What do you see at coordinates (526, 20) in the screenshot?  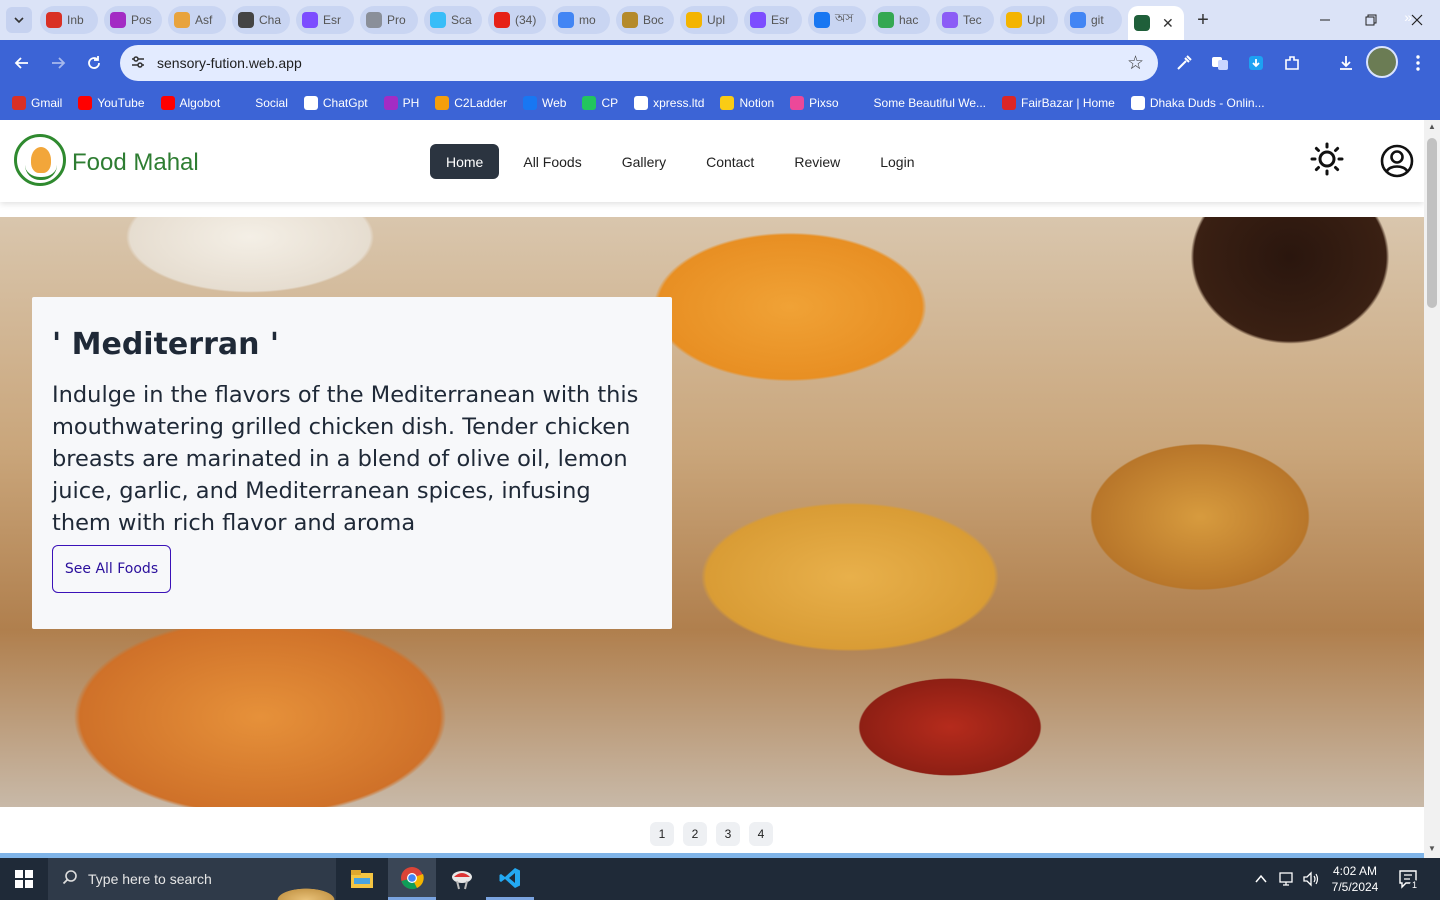 I see `tab-title: (34)` at bounding box center [526, 20].